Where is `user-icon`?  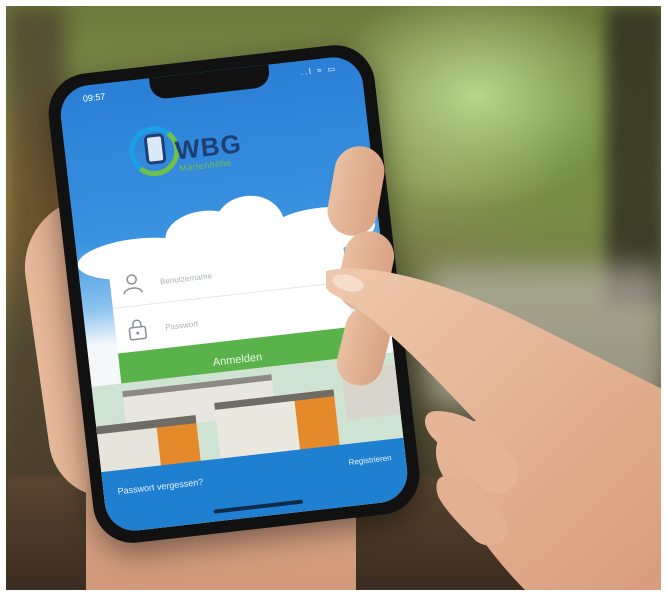
user-icon is located at coordinates (133, 284).